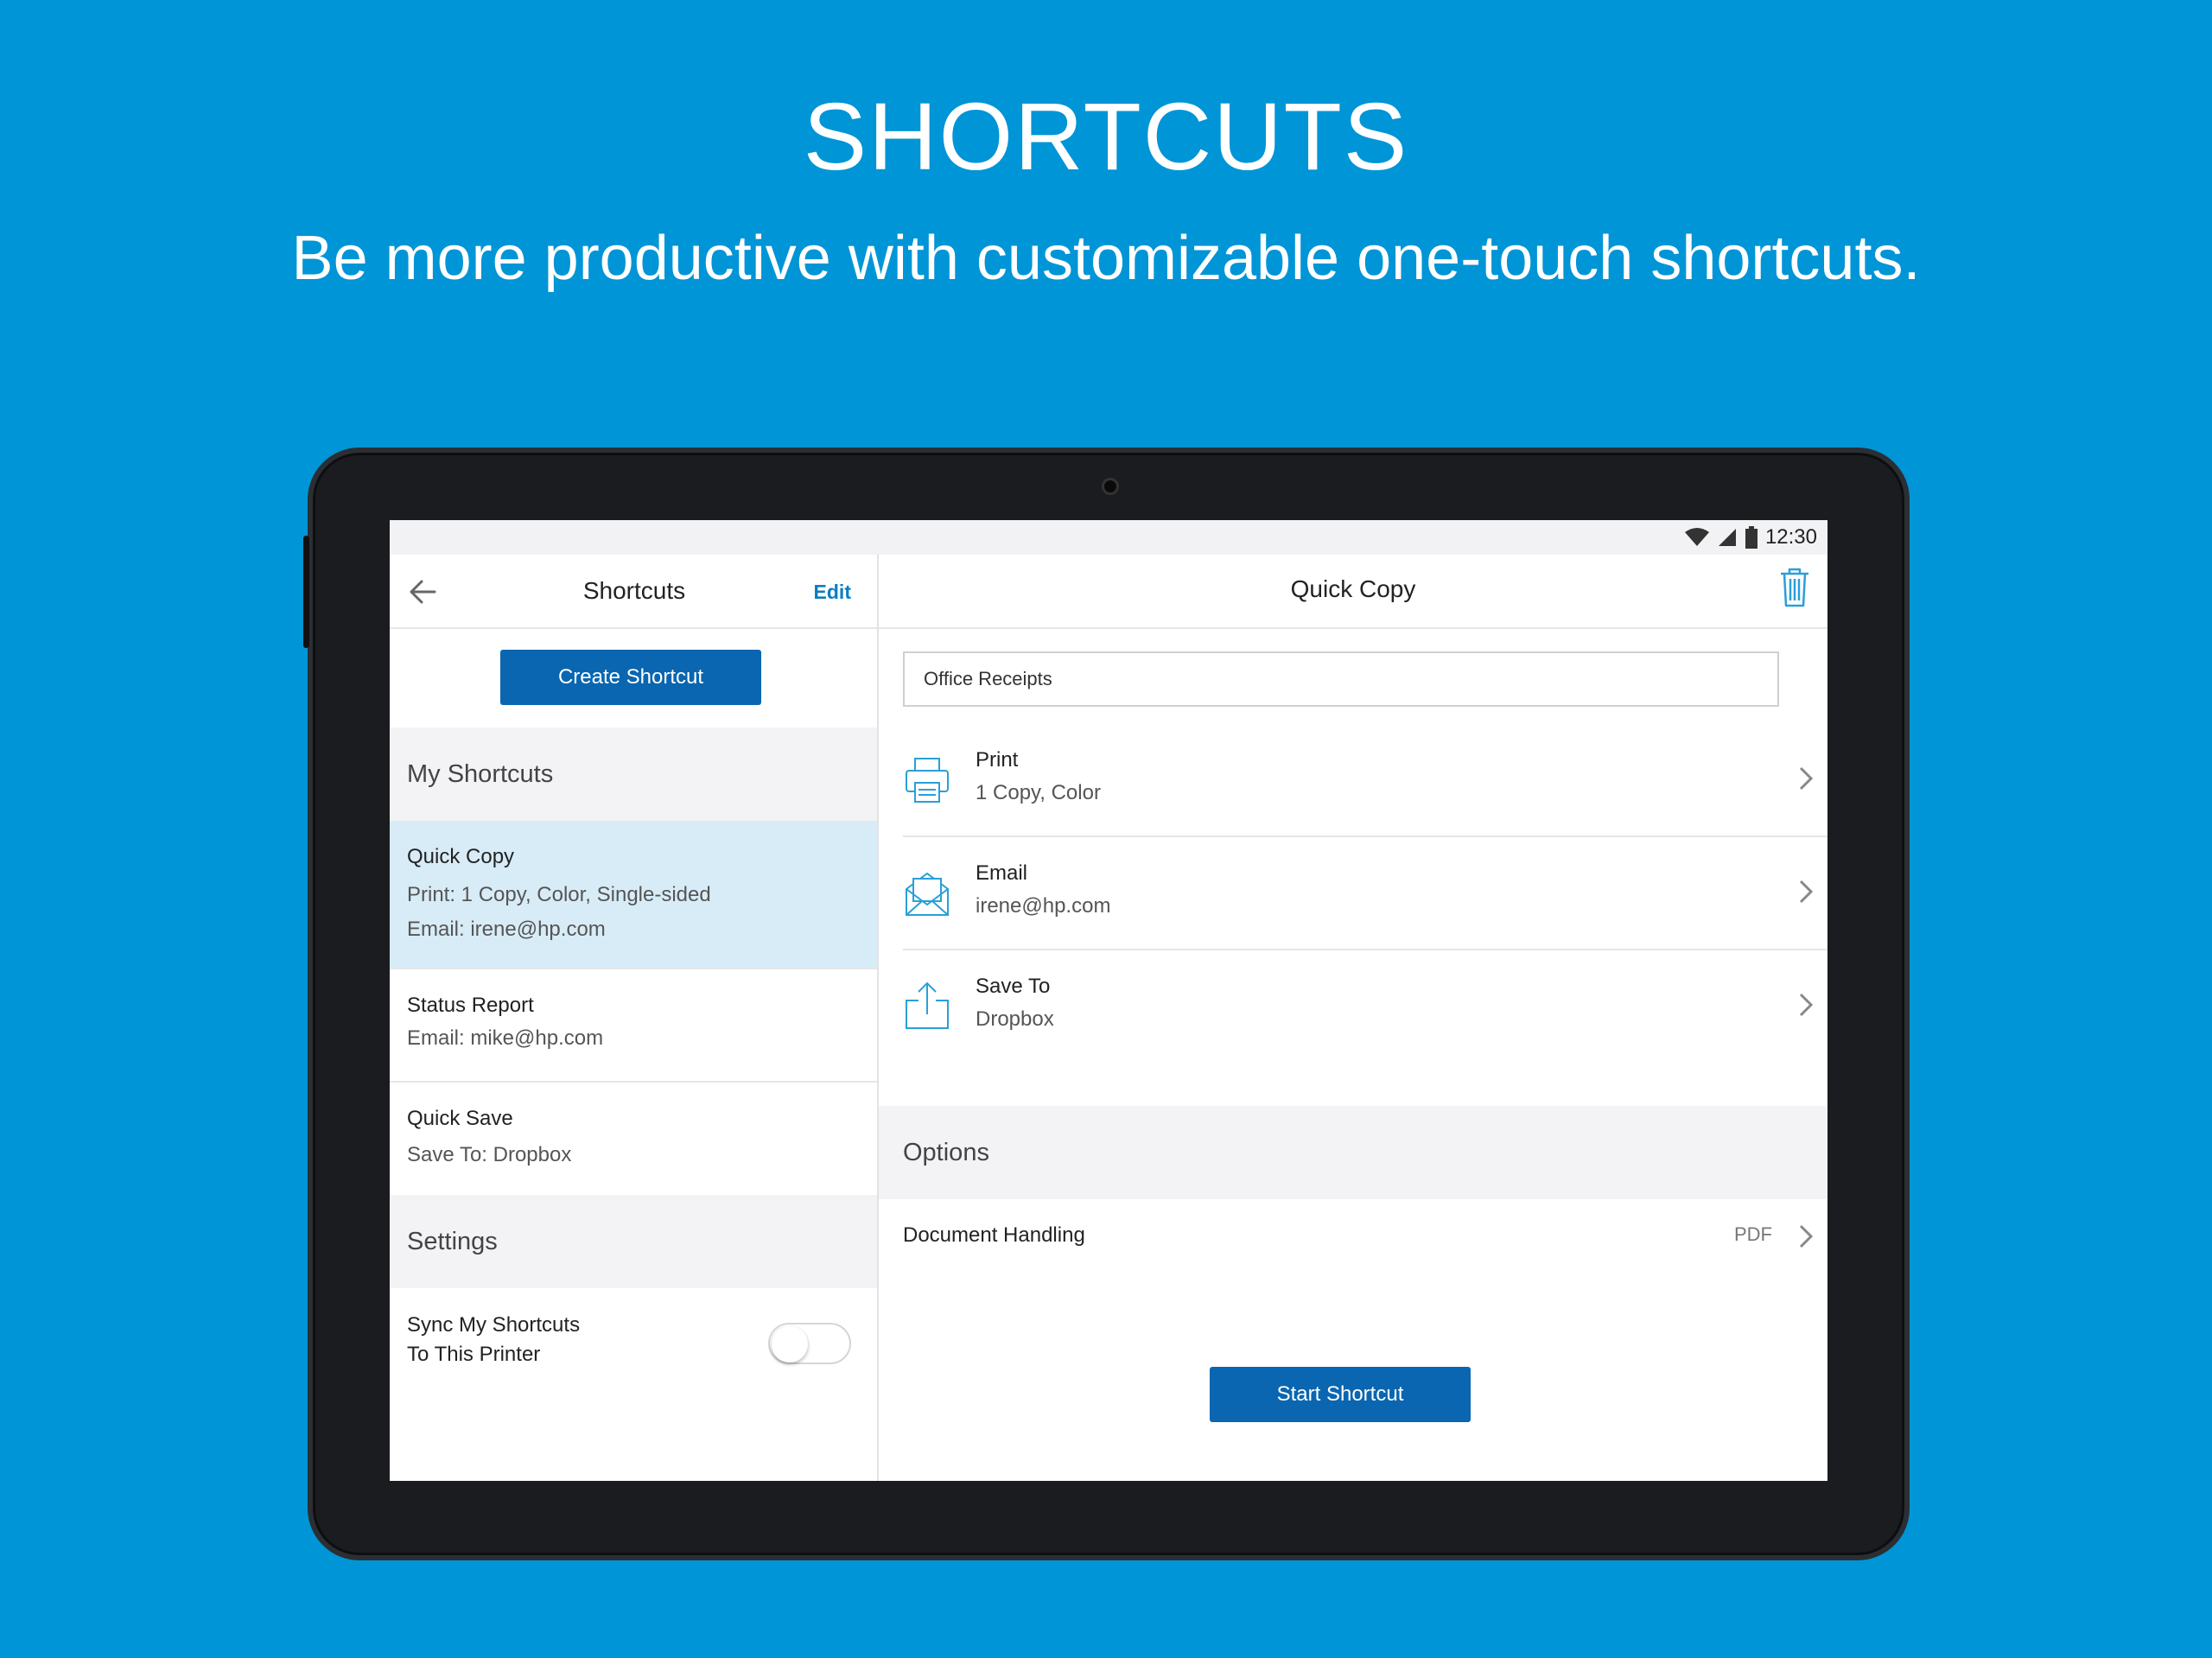  Describe the element at coordinates (998, 760) in the screenshot. I see `action-name: Print` at that location.